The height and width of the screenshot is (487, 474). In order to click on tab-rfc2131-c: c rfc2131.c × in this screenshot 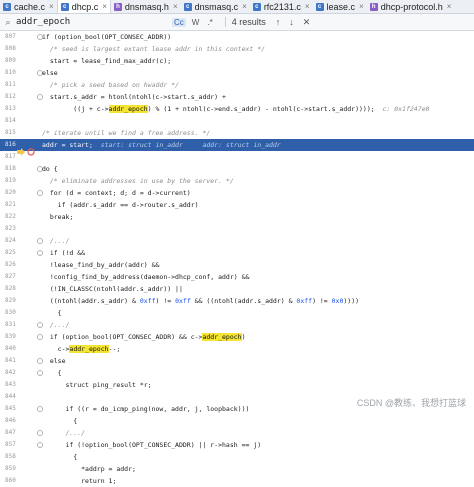, I will do `click(281, 6)`.